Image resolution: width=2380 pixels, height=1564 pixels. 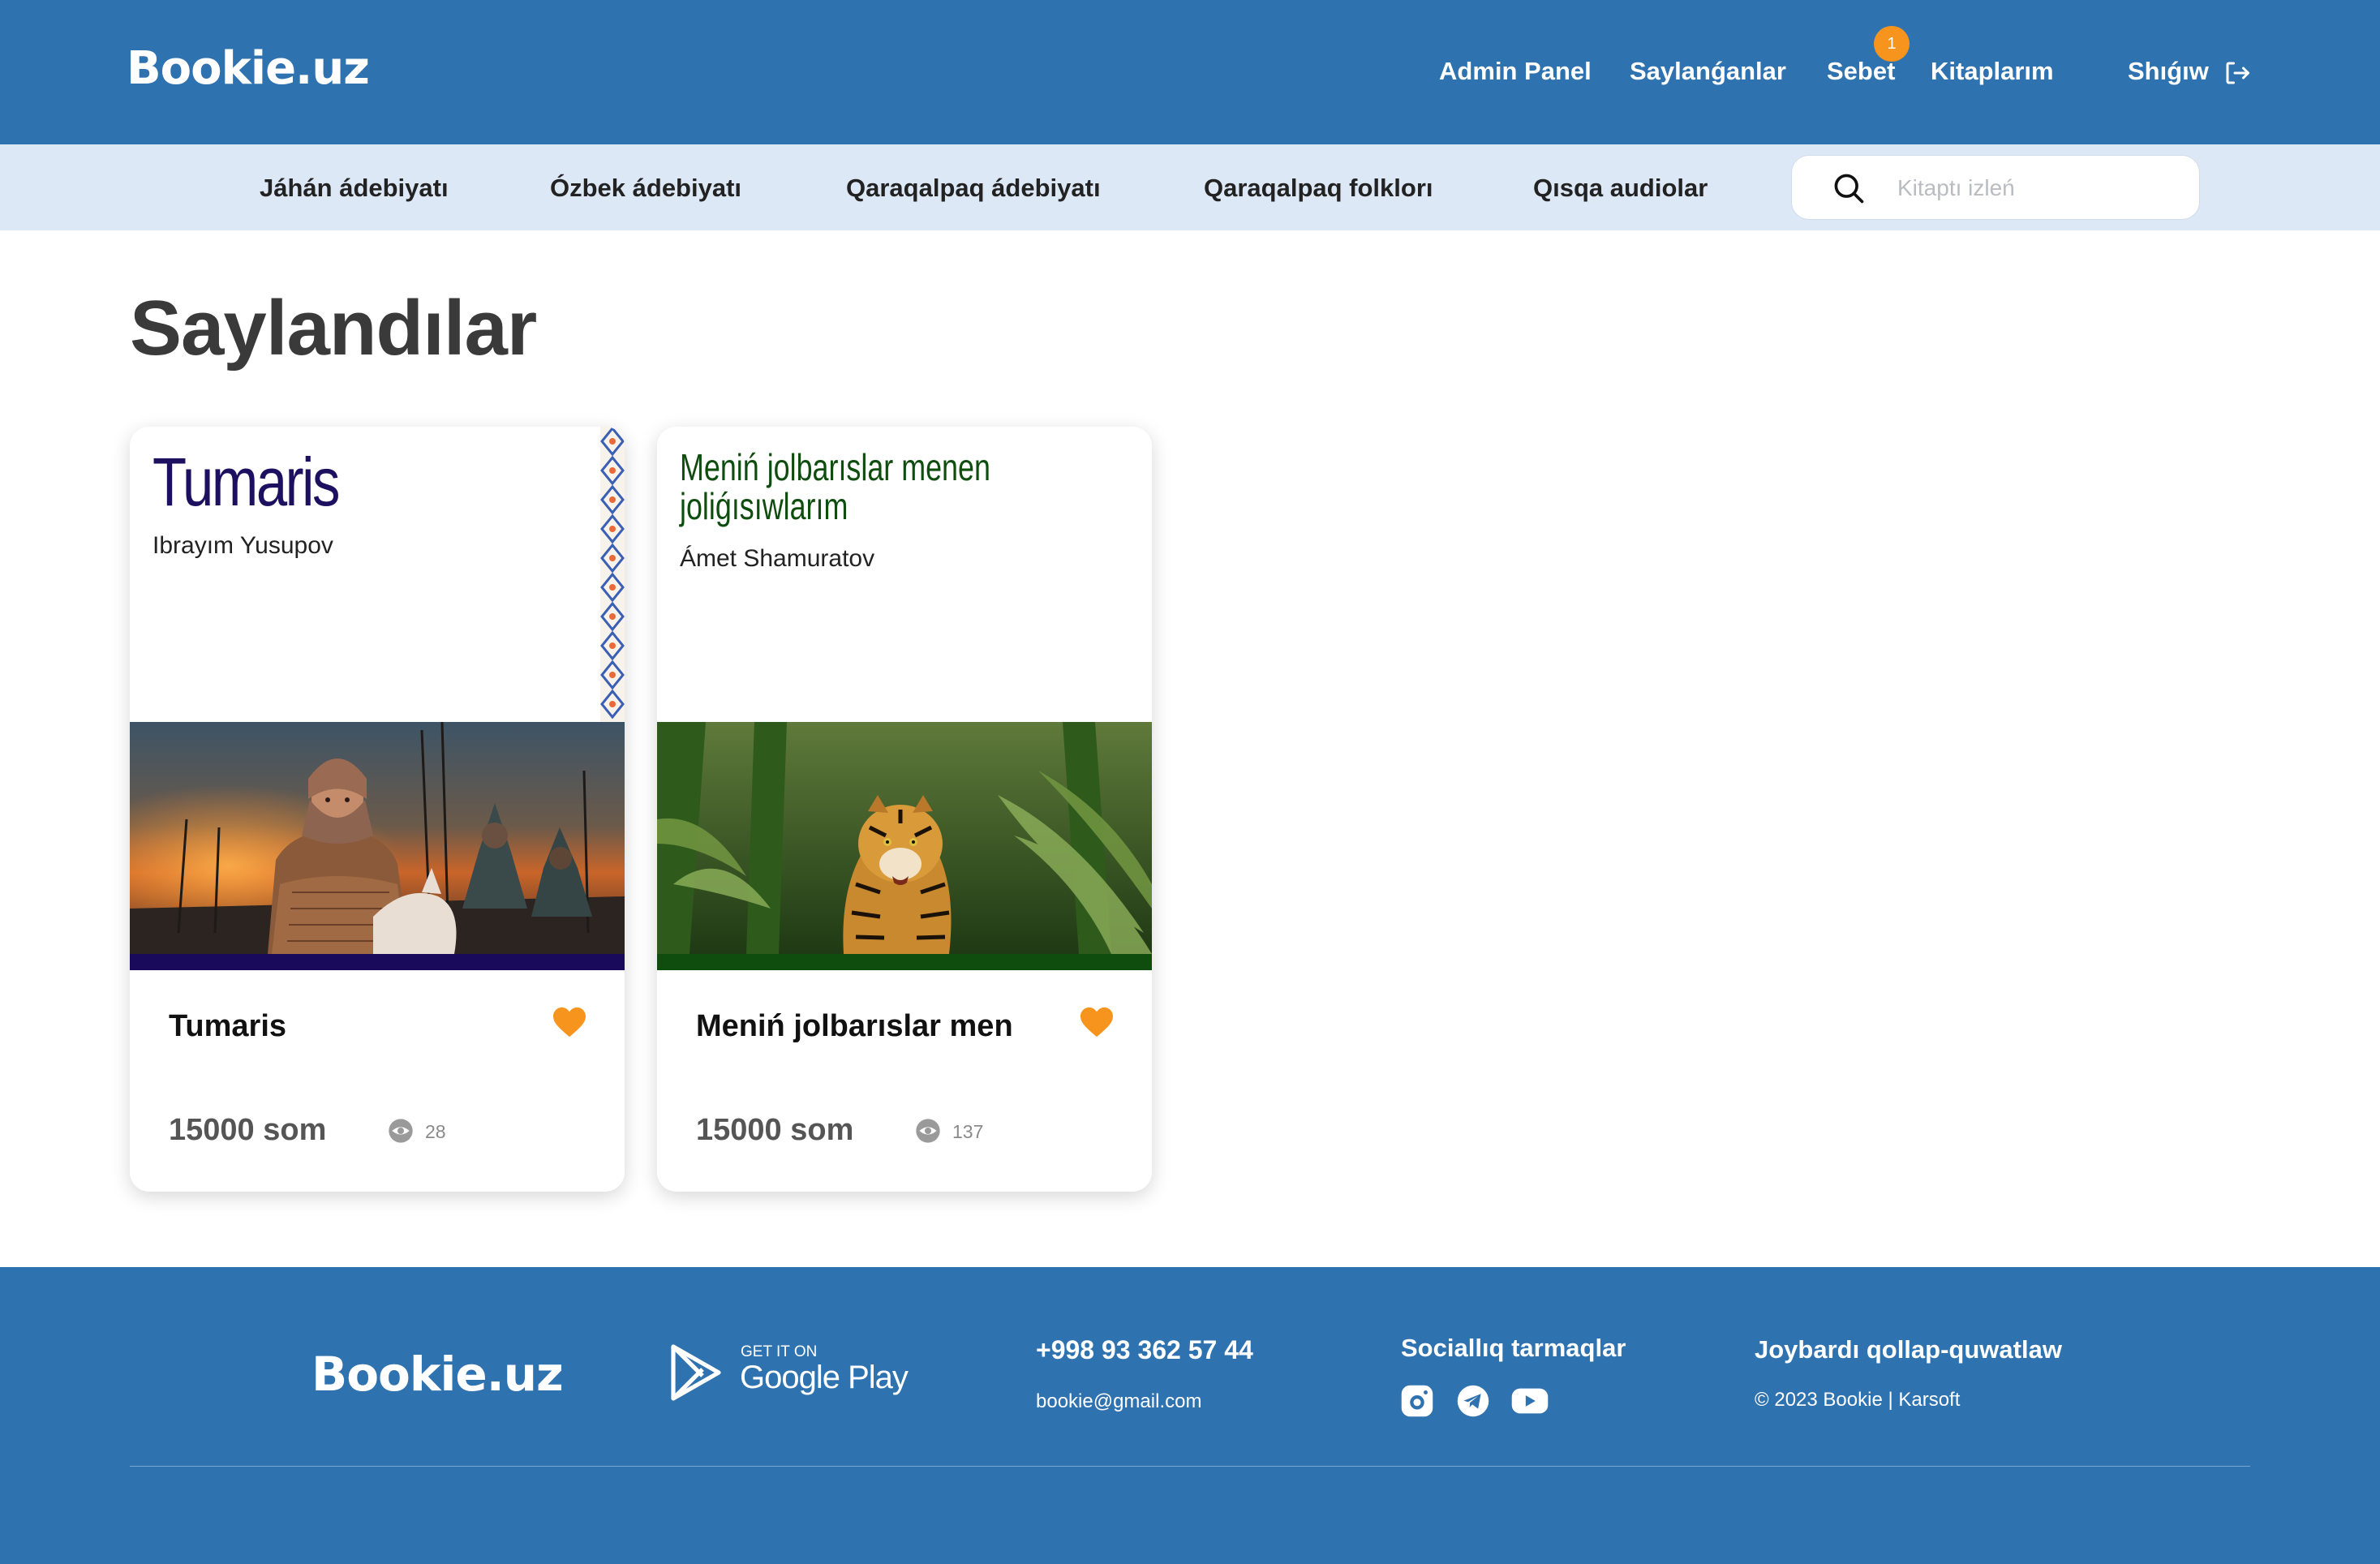 I want to click on cover-author: Ámet Shamuratov, so click(x=777, y=558).